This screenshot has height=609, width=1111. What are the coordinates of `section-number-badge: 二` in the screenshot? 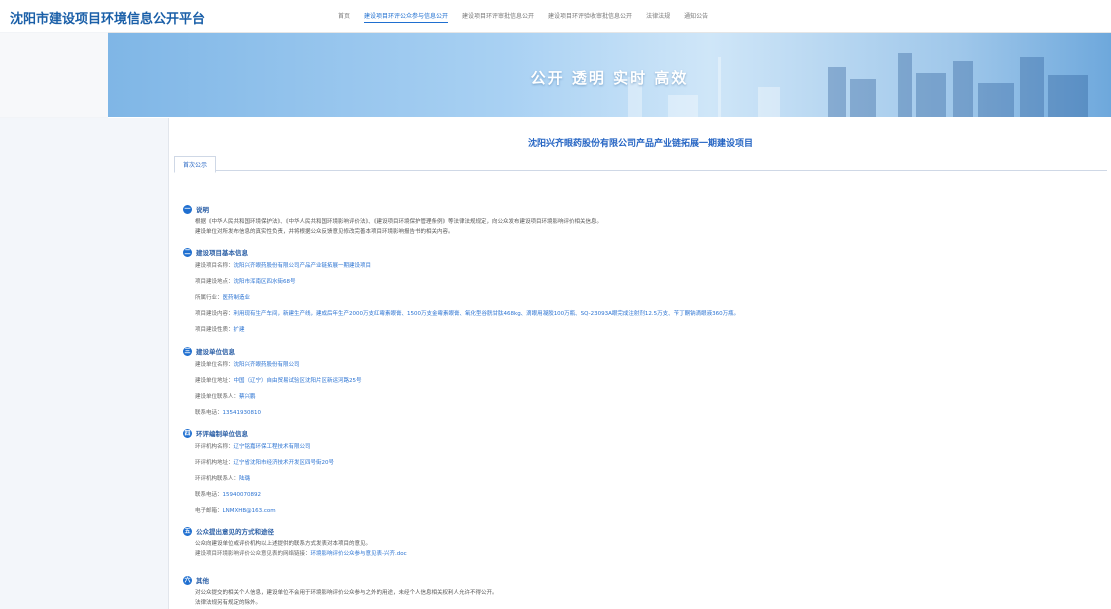 It's located at (187, 252).